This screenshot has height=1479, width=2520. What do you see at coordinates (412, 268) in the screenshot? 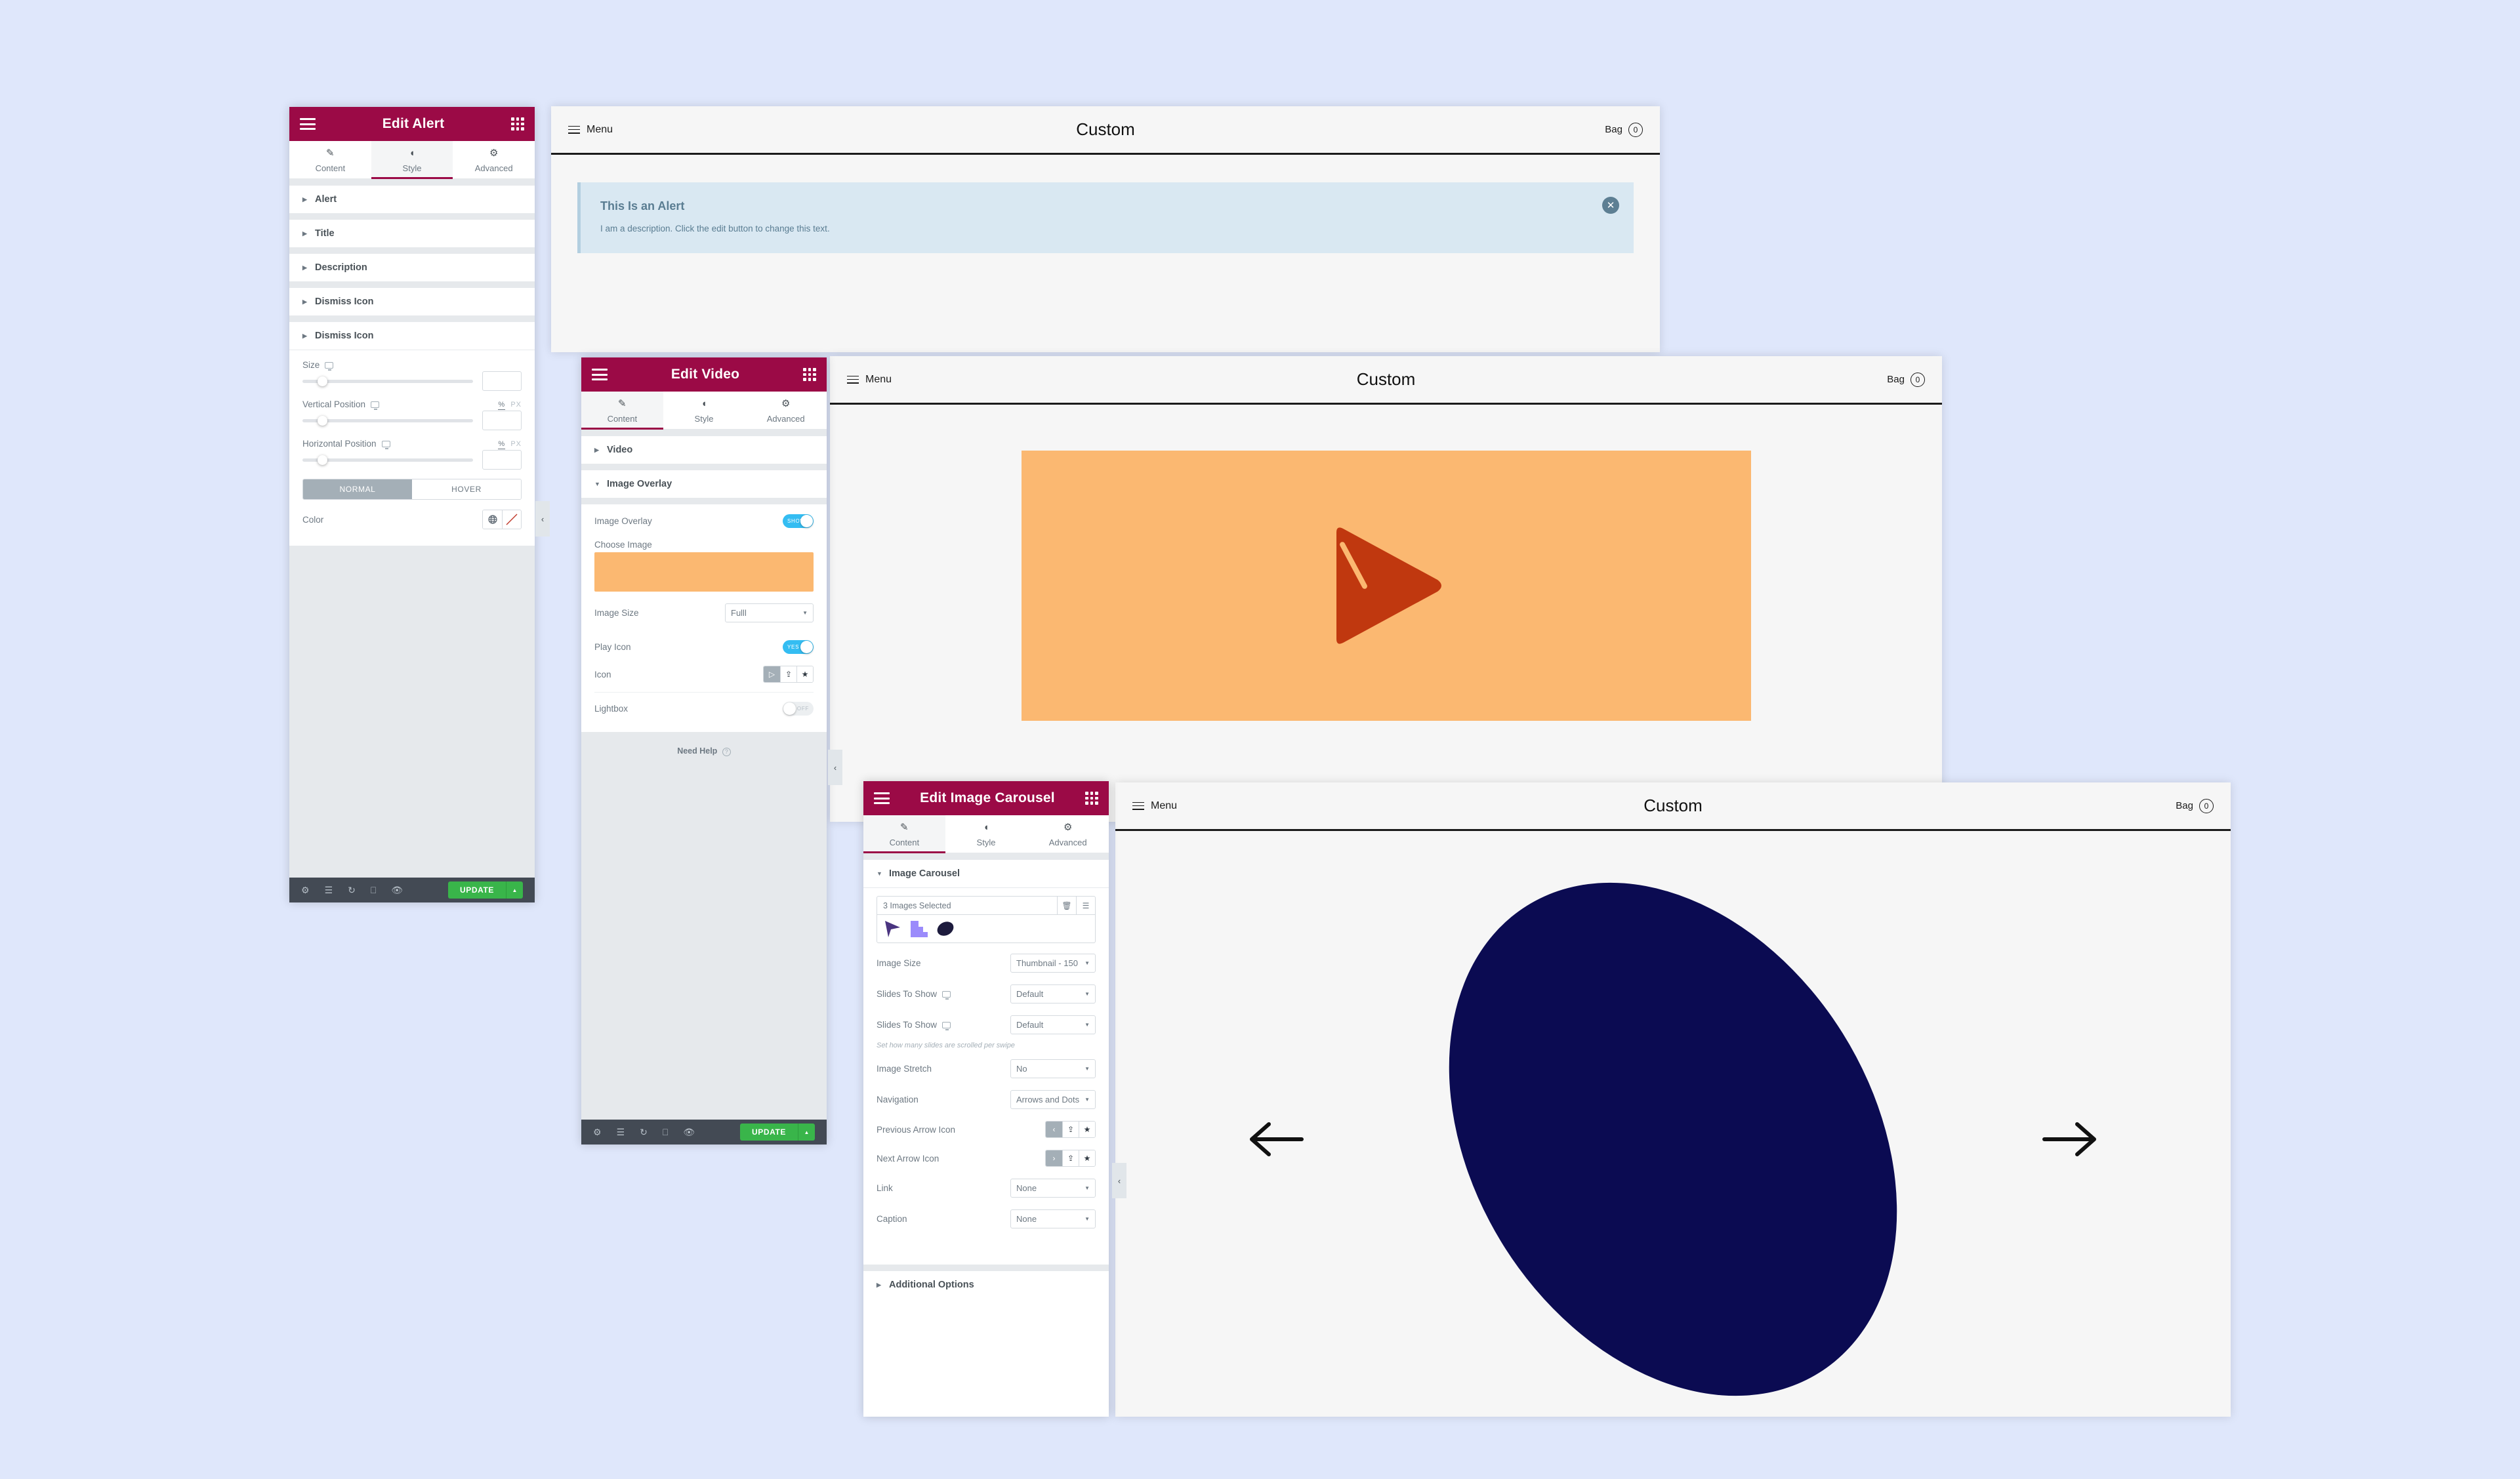
I see `section-description: ▶ Description` at bounding box center [412, 268].